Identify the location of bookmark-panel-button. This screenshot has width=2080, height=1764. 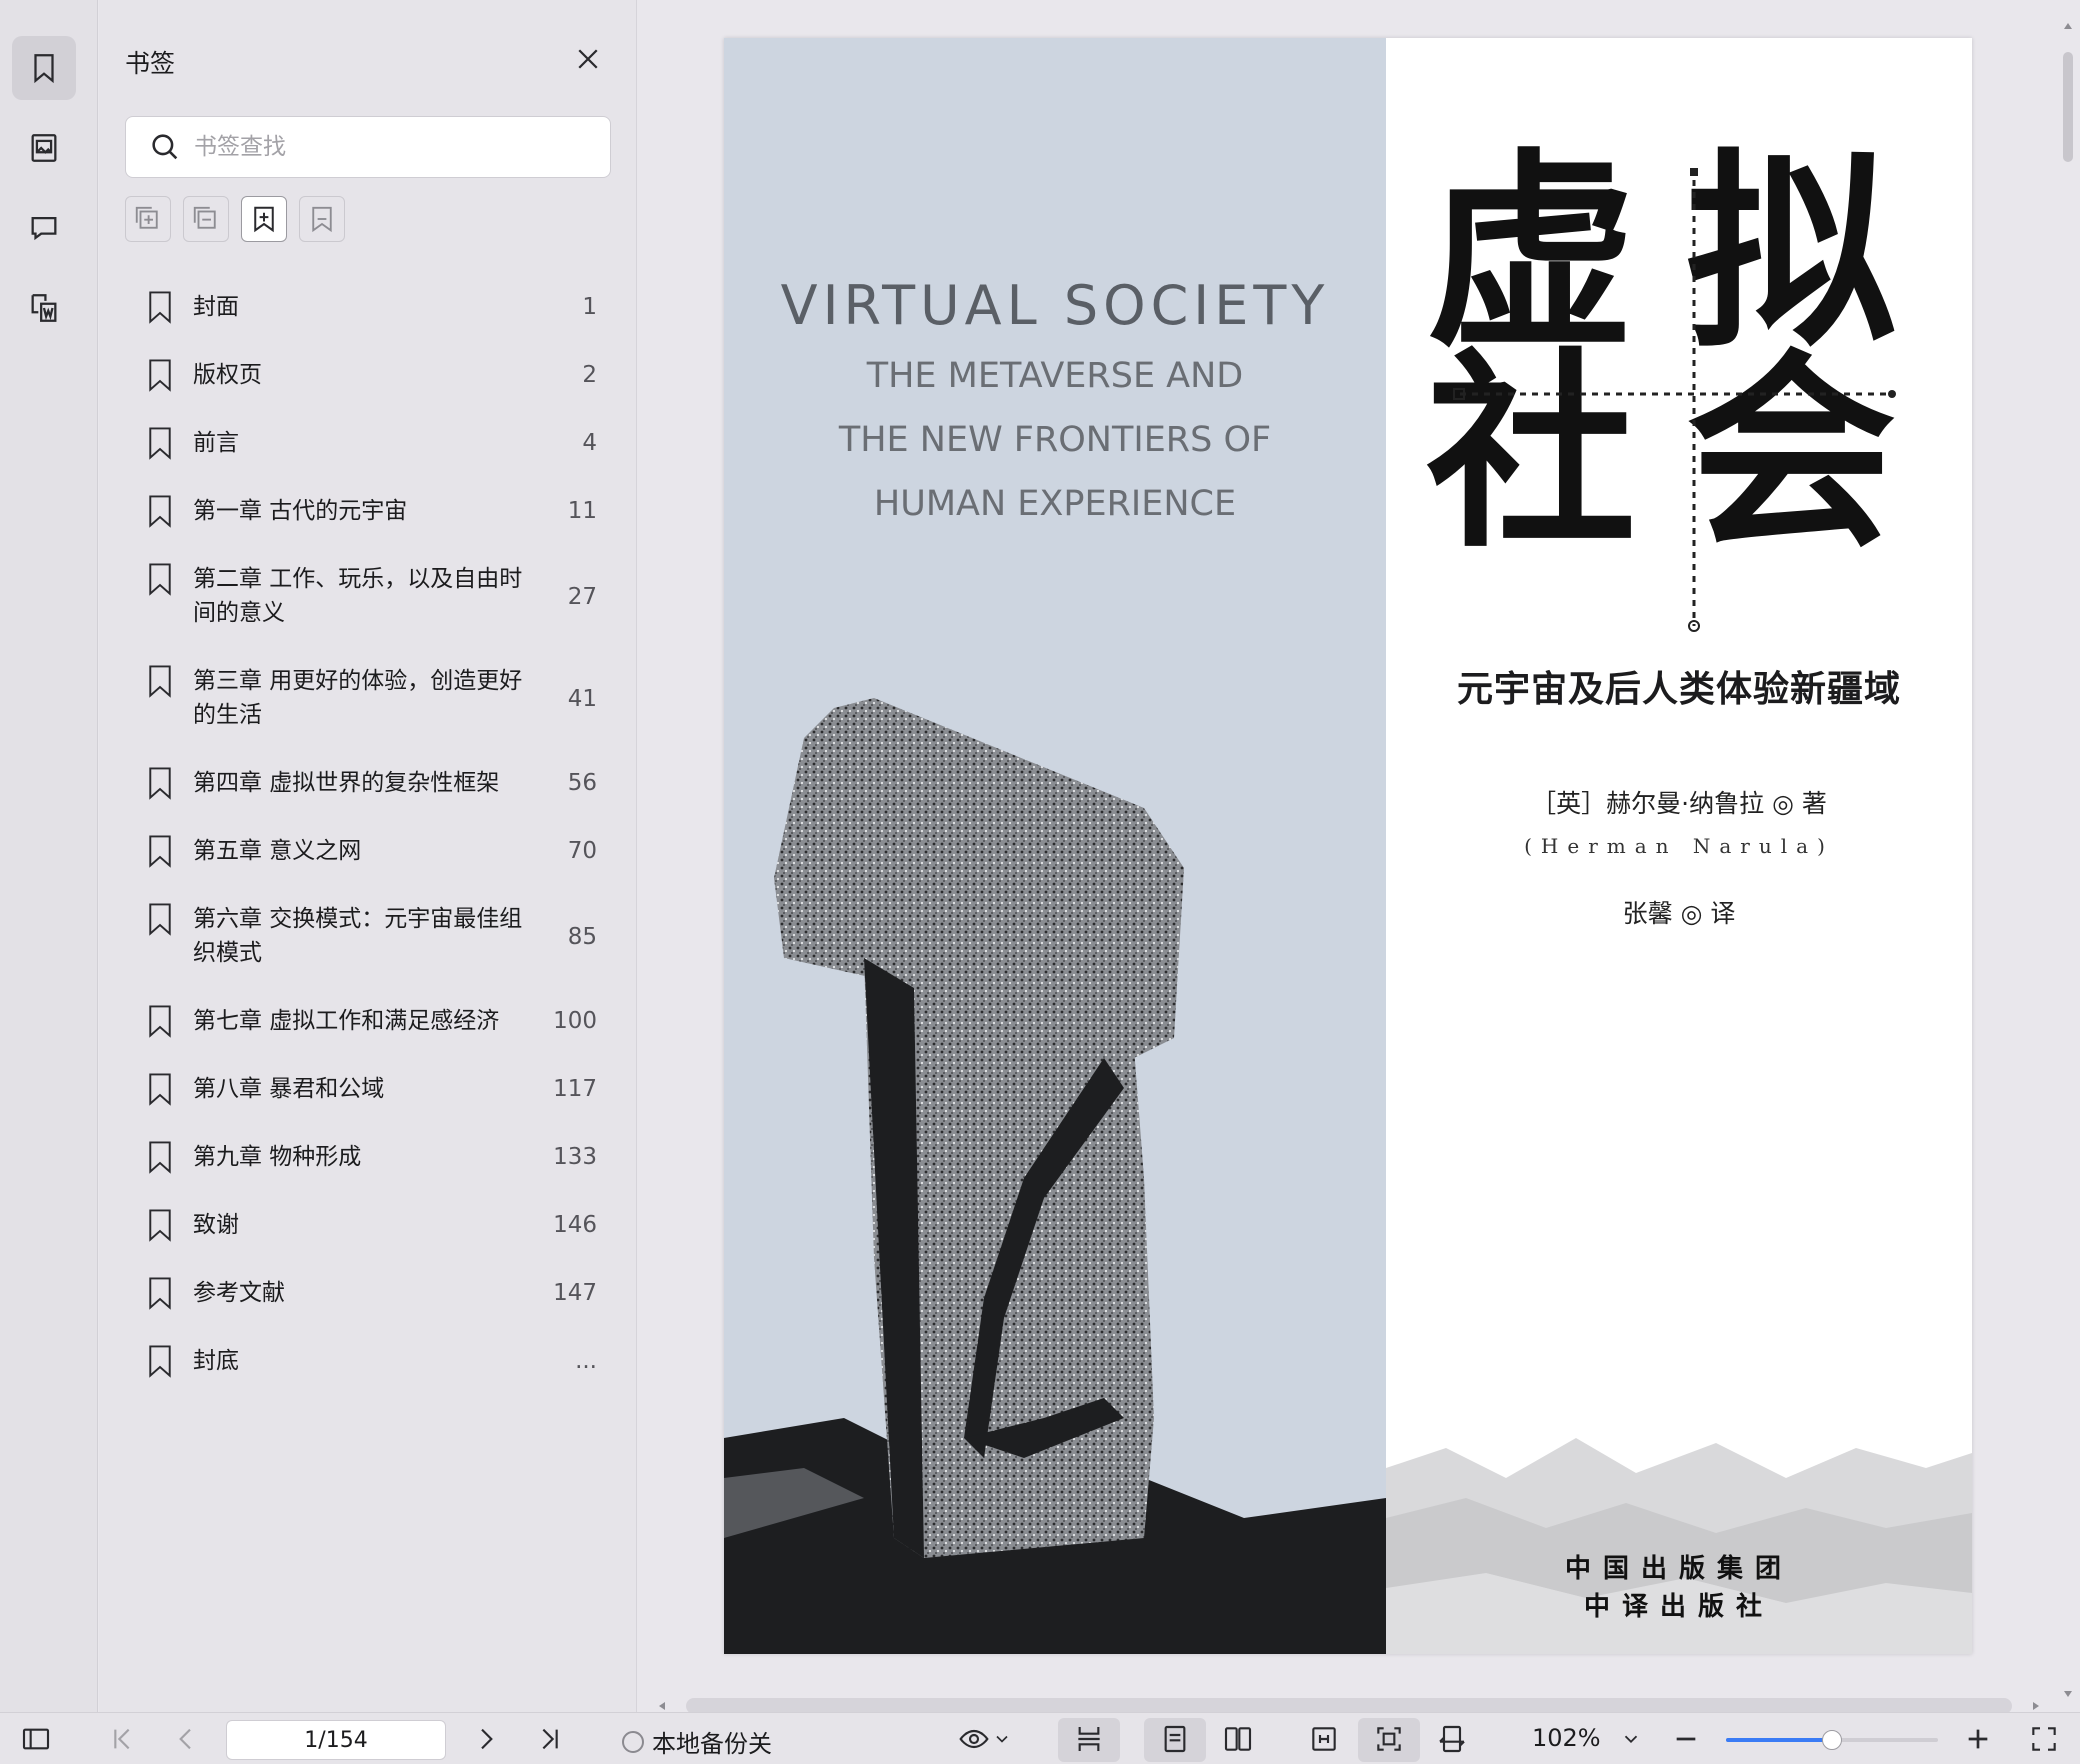
(44, 68).